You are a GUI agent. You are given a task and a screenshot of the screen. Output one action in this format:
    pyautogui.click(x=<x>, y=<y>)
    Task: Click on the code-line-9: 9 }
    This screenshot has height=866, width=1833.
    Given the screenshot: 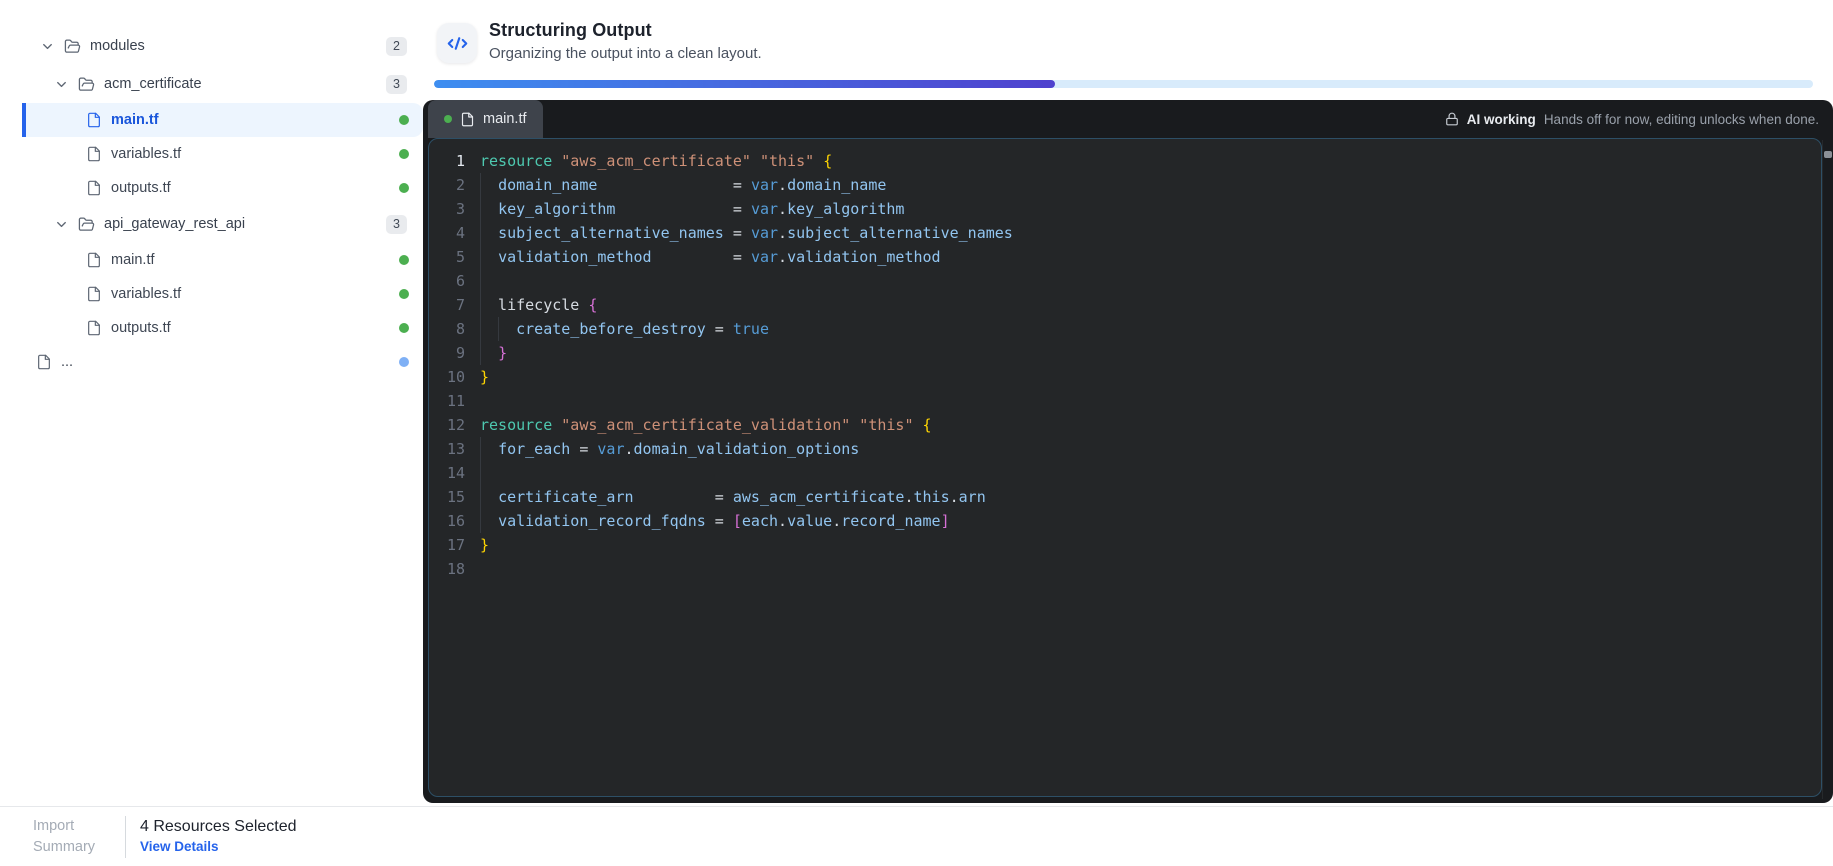 What is the action you would take?
    pyautogui.click(x=1125, y=353)
    